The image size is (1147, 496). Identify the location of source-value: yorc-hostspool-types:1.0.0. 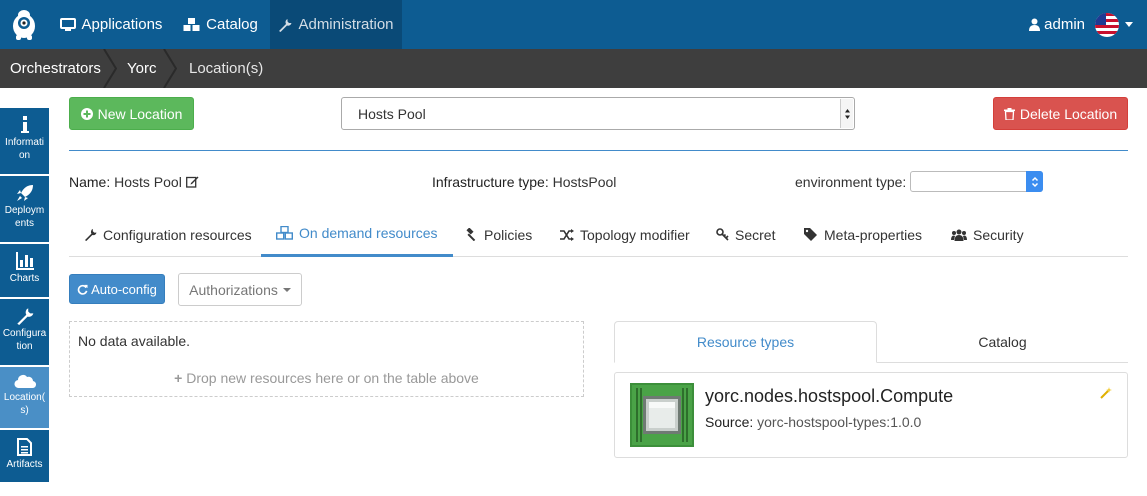
(839, 422).